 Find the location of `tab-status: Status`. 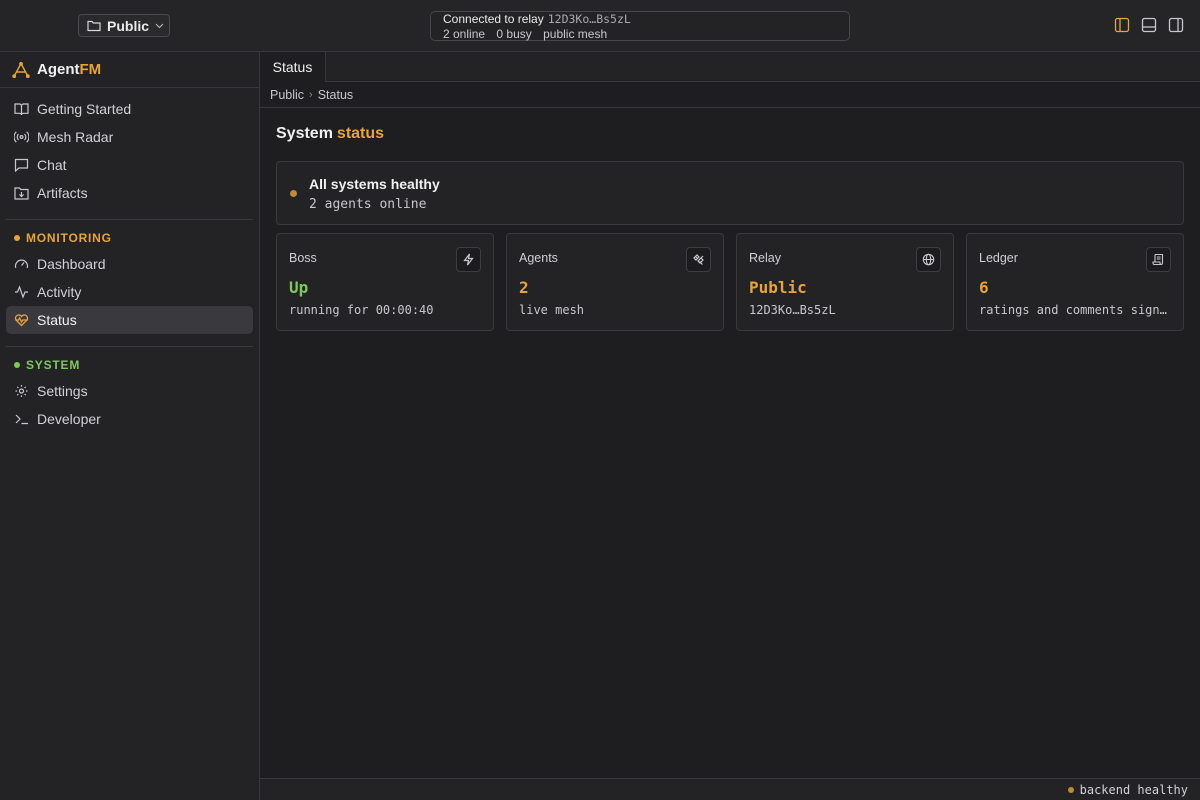

tab-status: Status is located at coordinates (293, 67).